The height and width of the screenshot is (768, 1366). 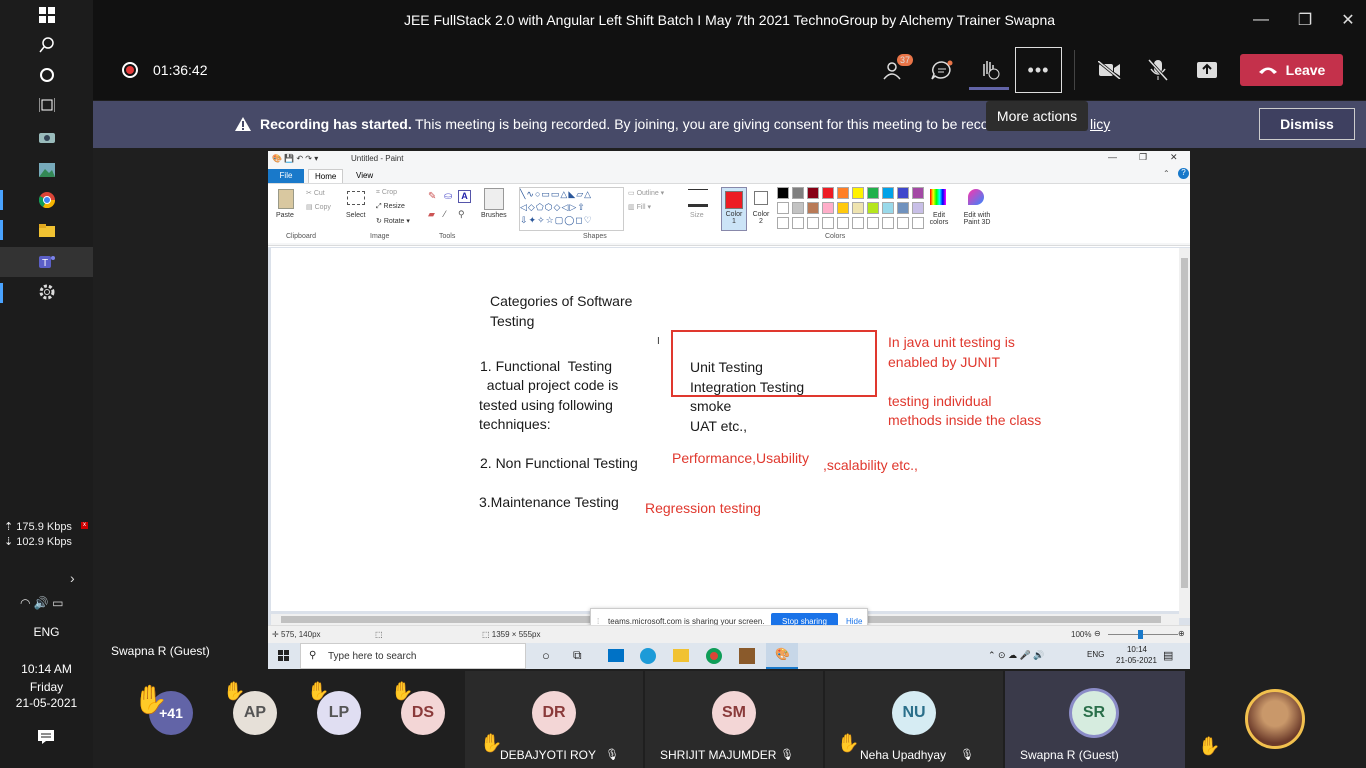 I want to click on more-actions-button: •••, so click(x=1038, y=70).